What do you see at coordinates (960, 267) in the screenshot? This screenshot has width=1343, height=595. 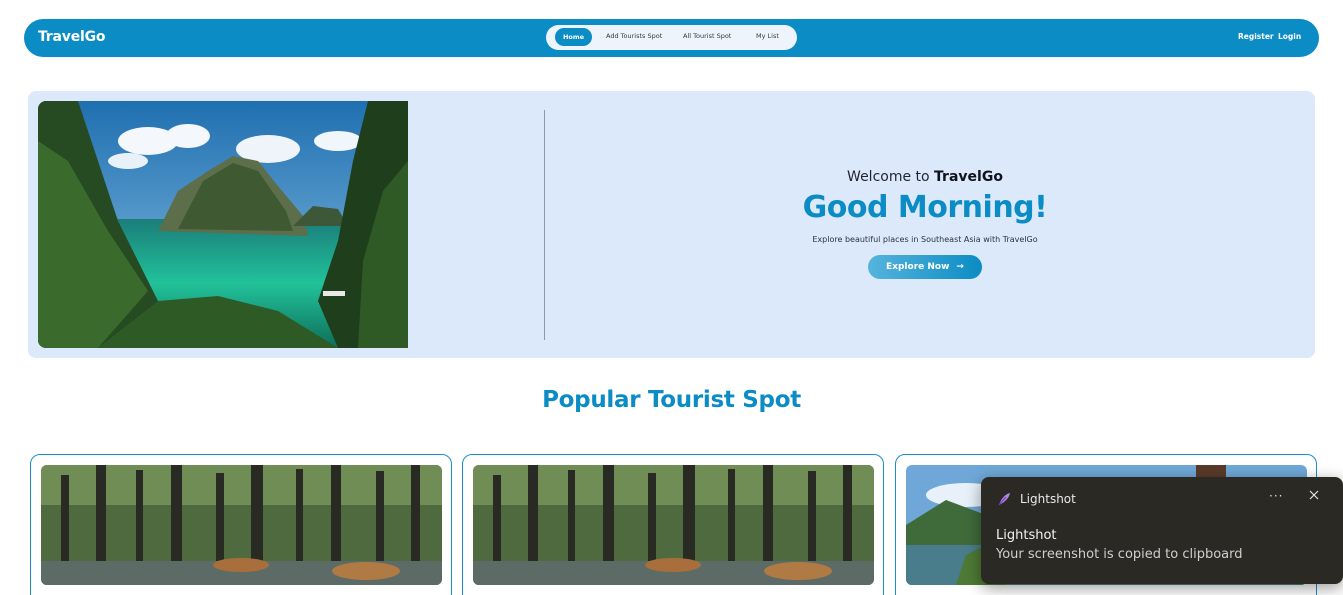 I see `arrow-right-icon: →` at bounding box center [960, 267].